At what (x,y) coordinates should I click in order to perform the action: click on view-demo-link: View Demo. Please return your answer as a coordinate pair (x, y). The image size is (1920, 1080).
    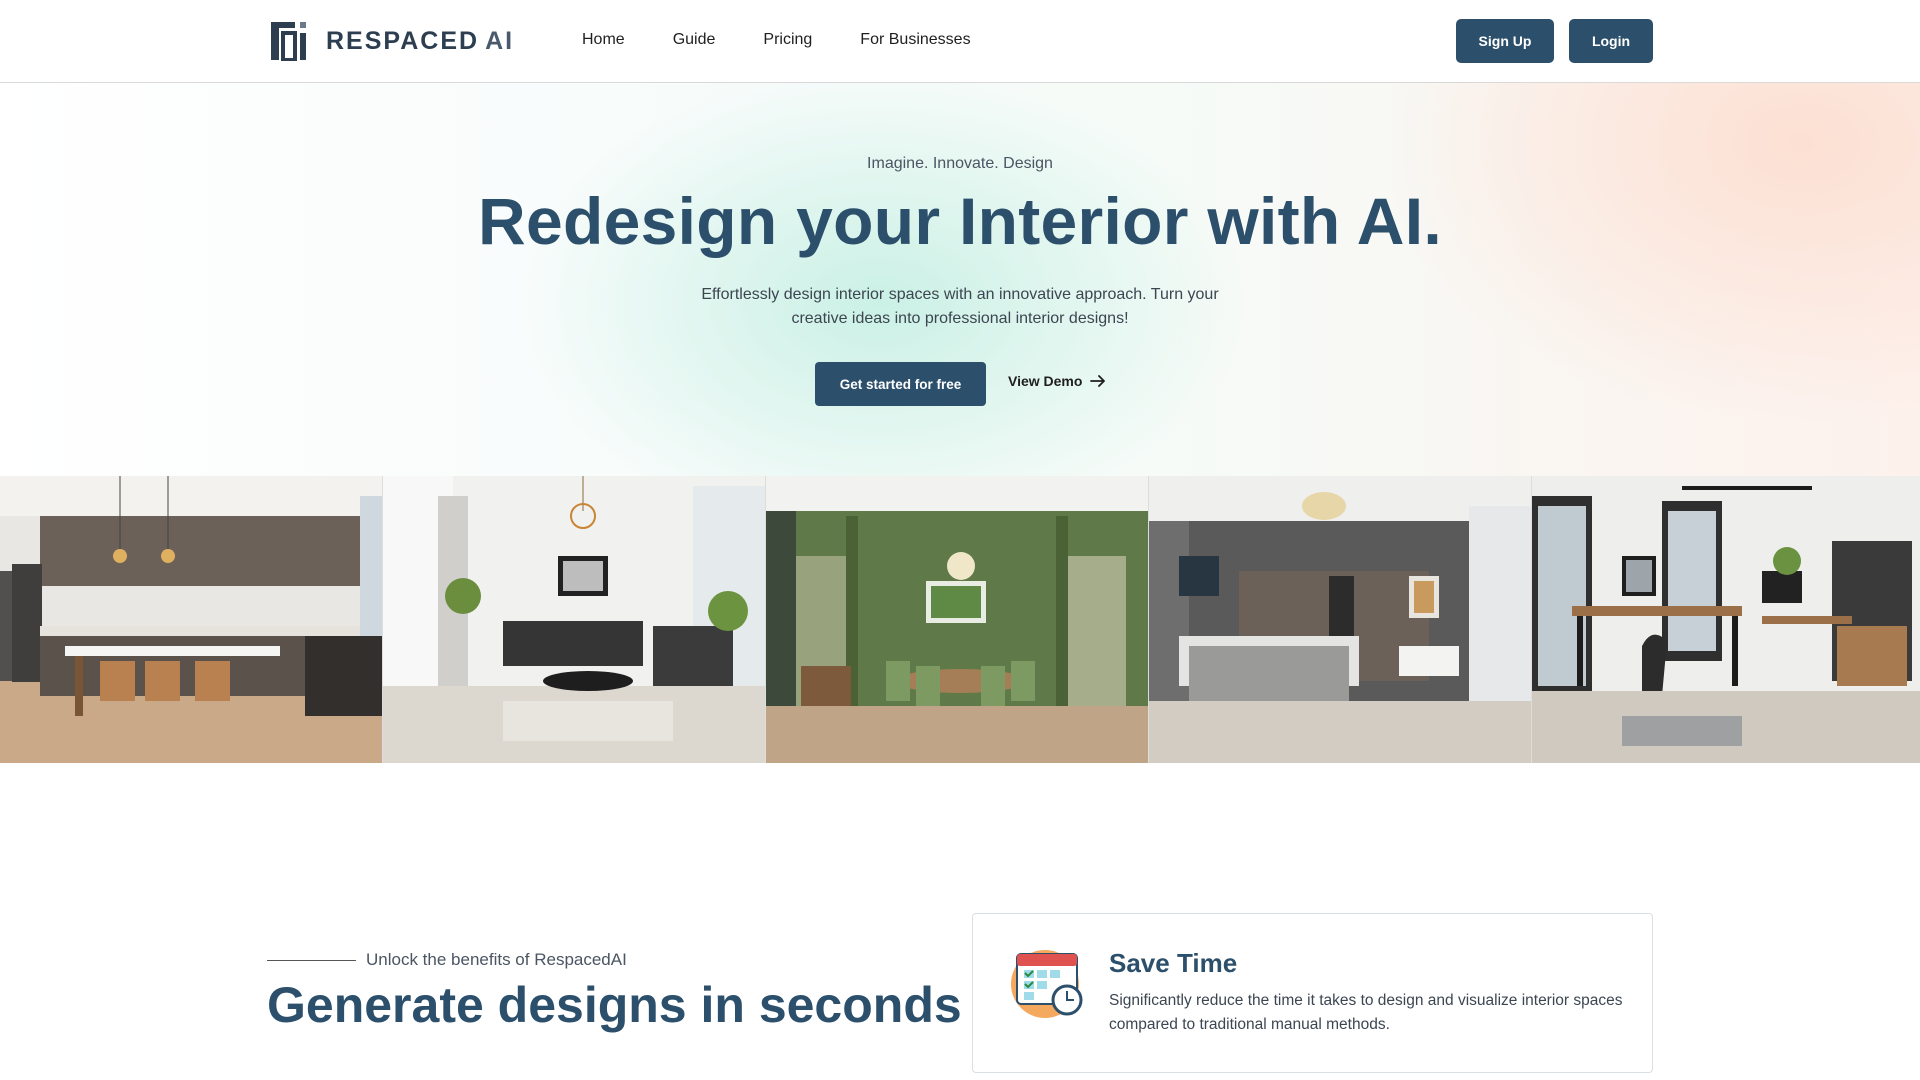
    Looking at the image, I should click on (1057, 381).